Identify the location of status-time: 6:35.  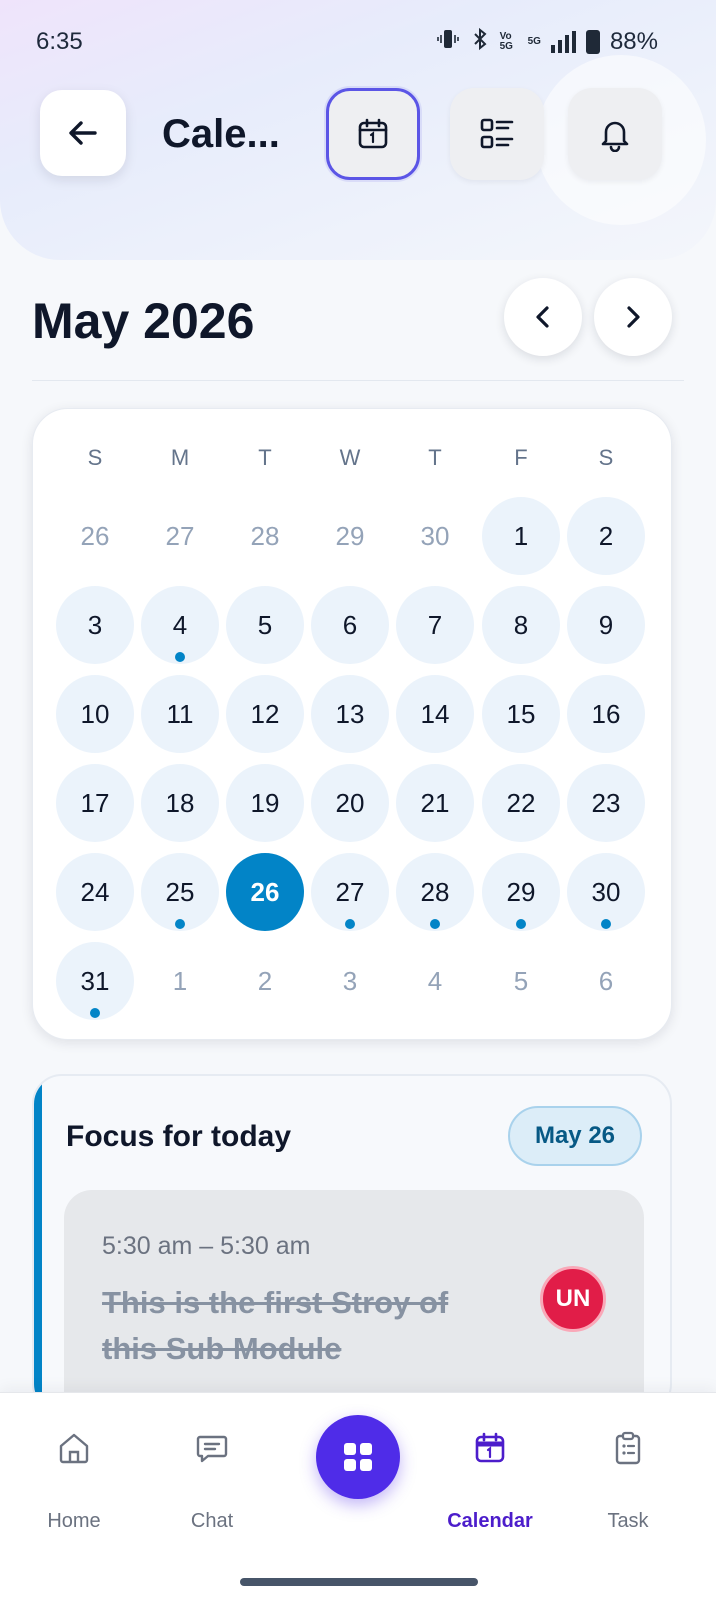
(59, 41).